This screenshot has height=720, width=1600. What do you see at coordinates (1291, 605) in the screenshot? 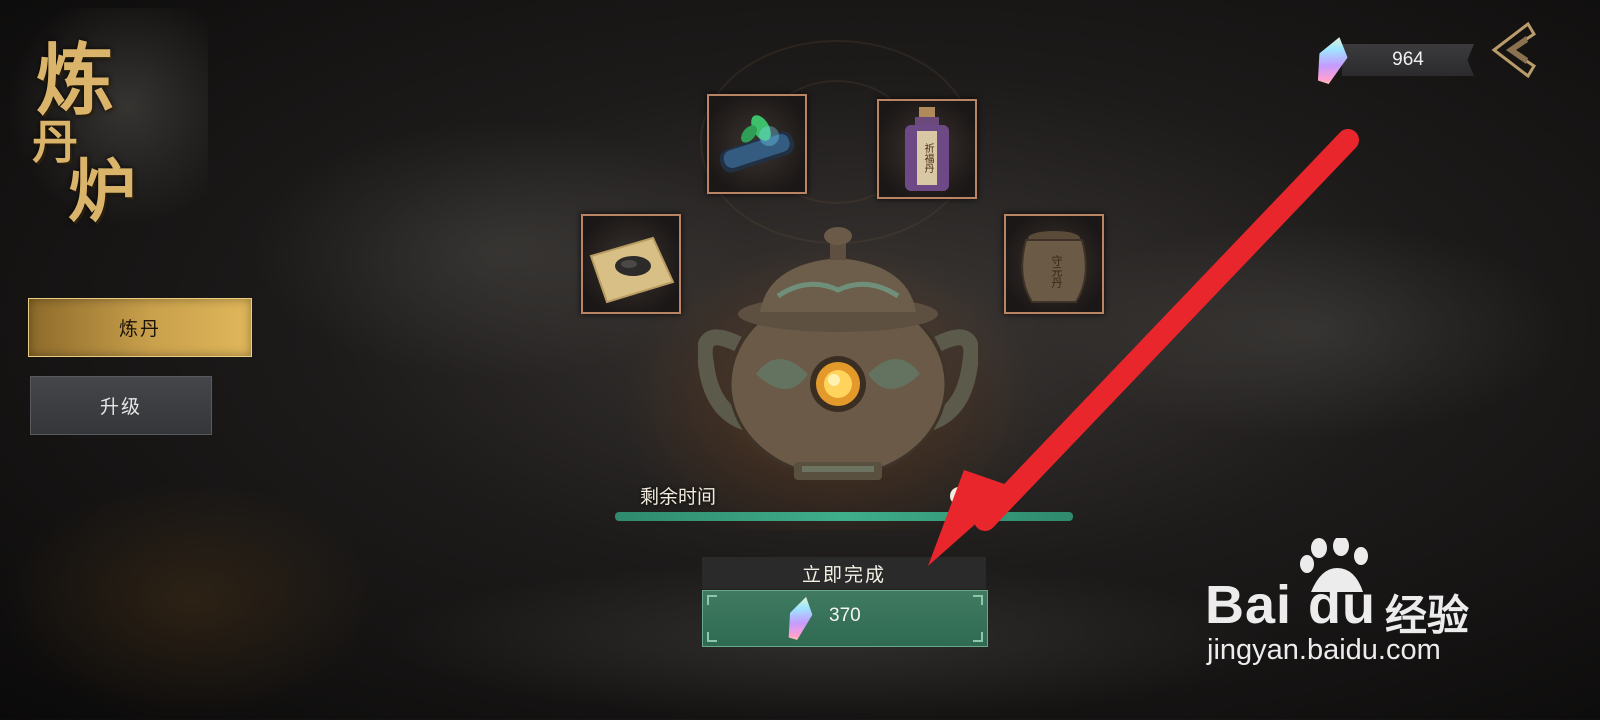
I see `watermark-brand: Bai du` at bounding box center [1291, 605].